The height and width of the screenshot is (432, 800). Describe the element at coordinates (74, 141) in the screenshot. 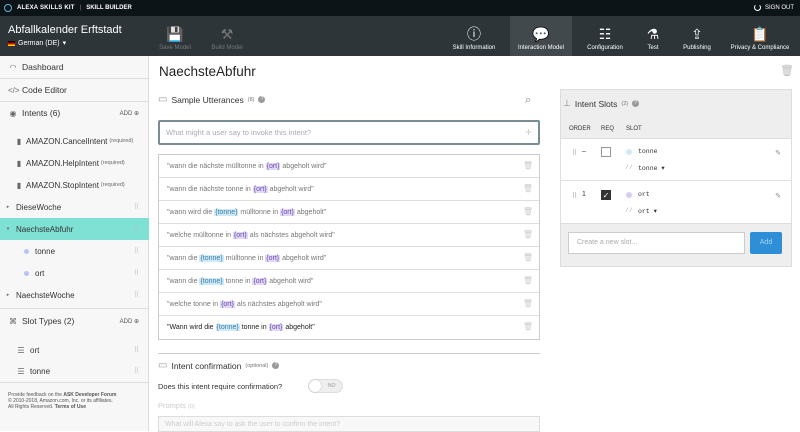

I see `sidebar-item-cancel-intent: ▮ AMAZON.CancelIntent (required)` at that location.